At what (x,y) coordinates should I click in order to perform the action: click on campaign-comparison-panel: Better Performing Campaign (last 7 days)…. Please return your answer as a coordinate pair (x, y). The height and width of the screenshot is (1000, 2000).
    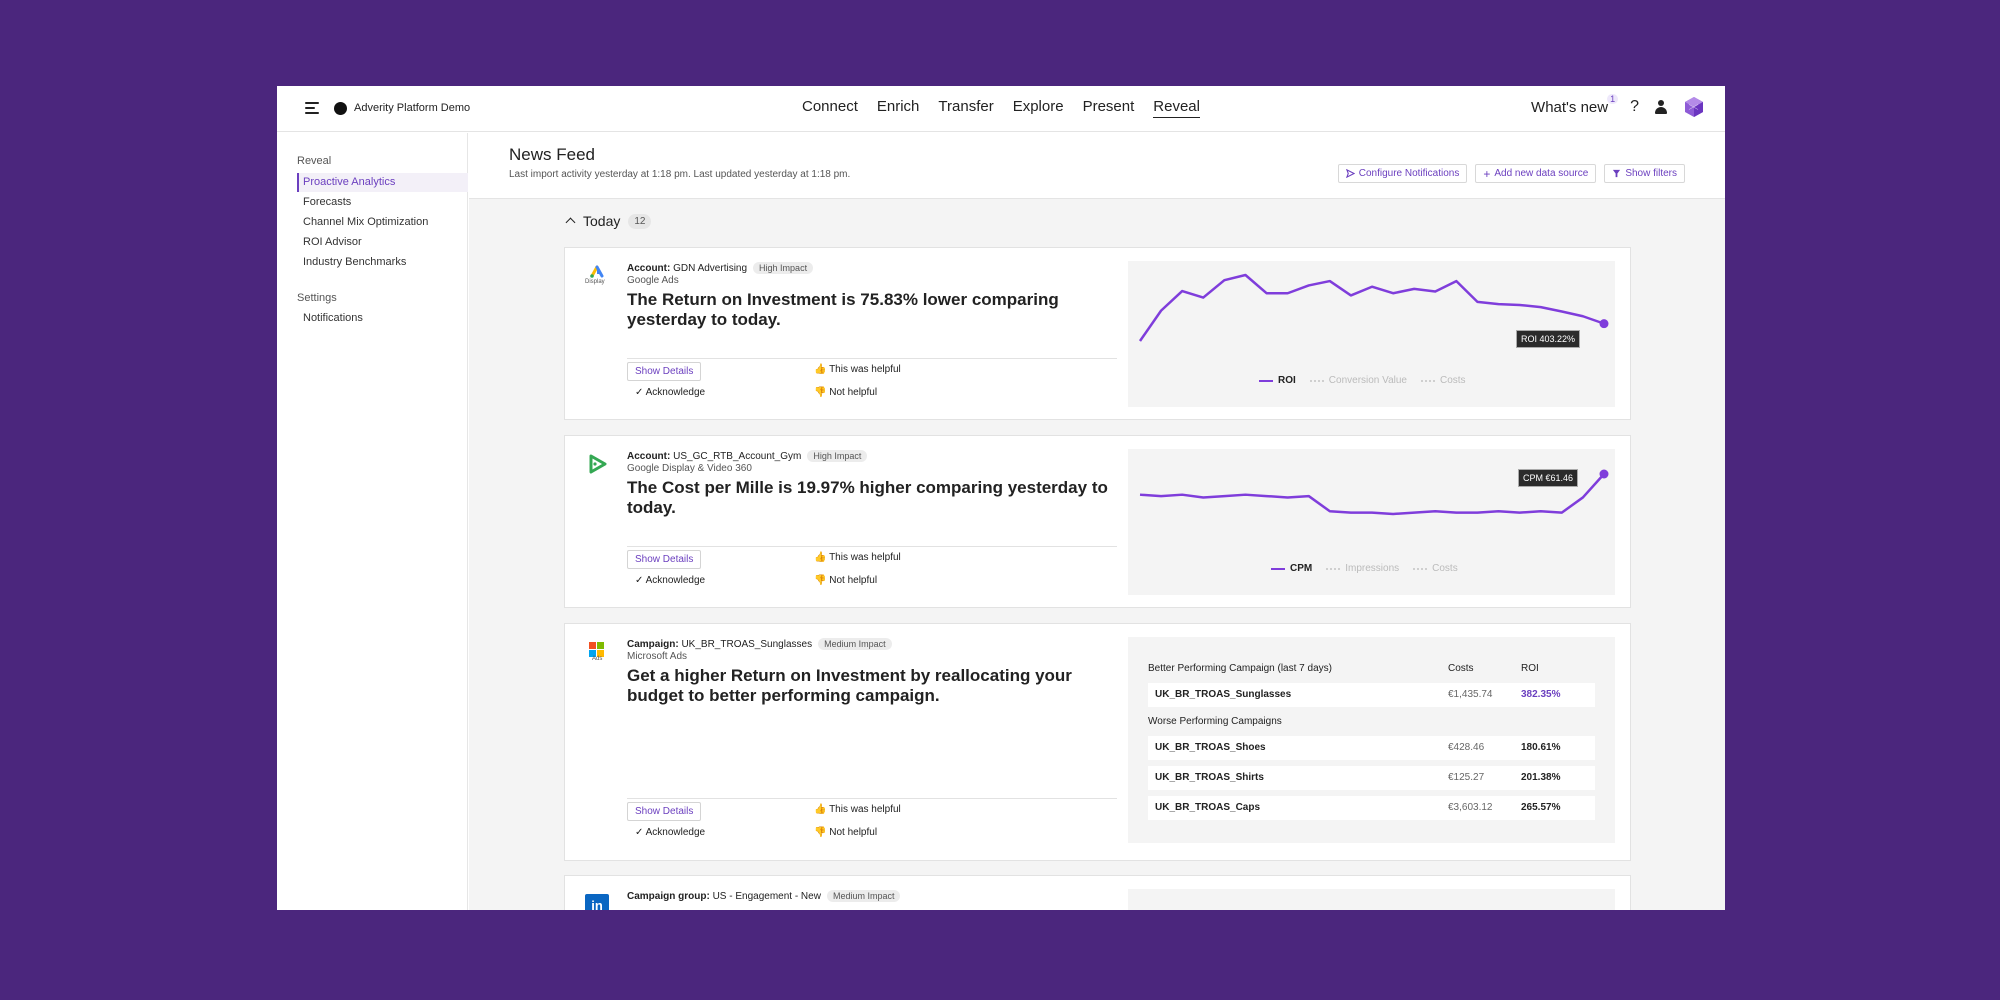
    Looking at the image, I should click on (1371, 740).